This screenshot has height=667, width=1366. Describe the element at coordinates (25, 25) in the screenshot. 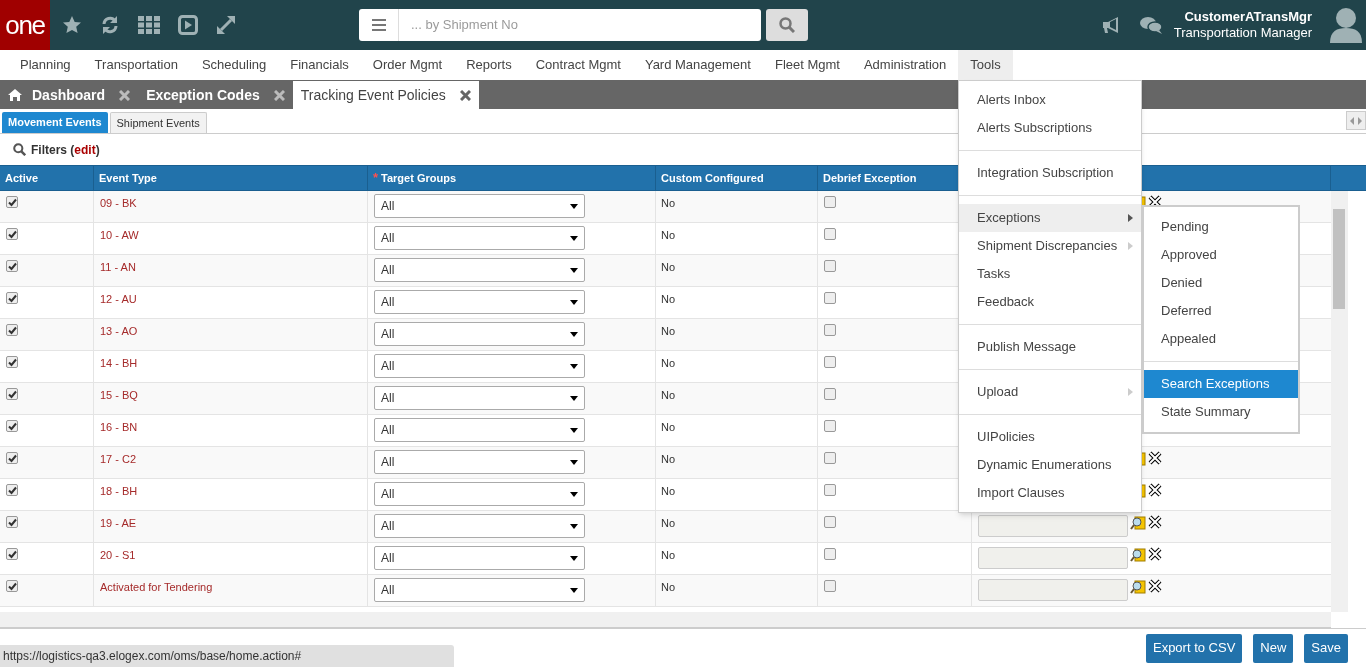

I see `logo: one` at that location.